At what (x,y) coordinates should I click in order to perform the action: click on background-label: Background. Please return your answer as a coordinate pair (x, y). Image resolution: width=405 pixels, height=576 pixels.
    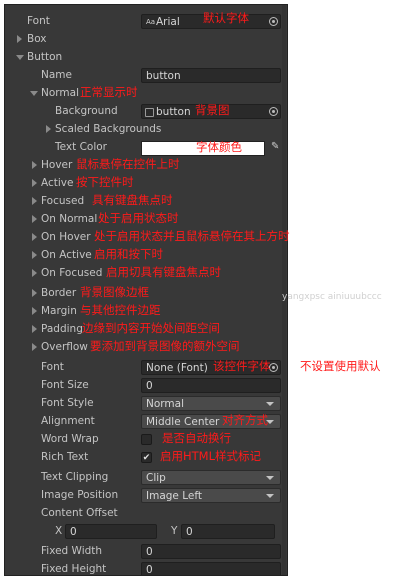
    Looking at the image, I should click on (86, 111).